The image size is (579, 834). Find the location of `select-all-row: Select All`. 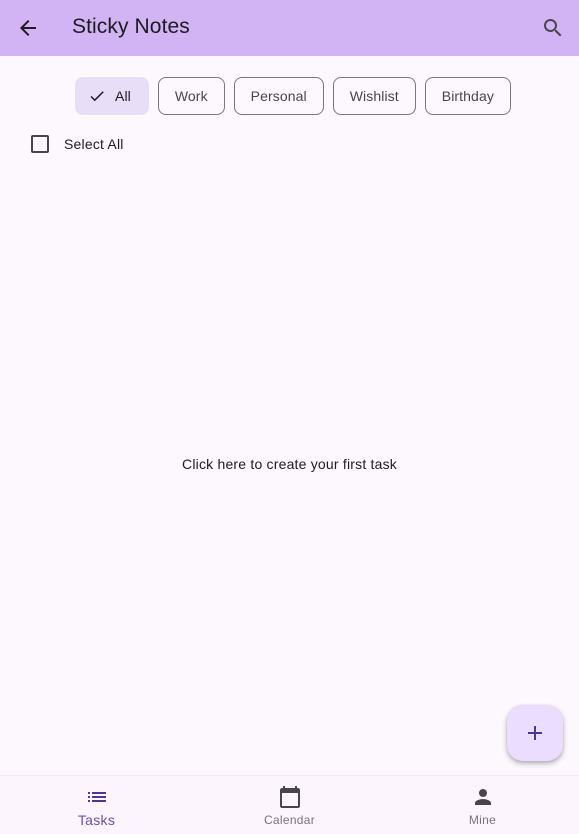

select-all-row: Select All is located at coordinates (77, 144).